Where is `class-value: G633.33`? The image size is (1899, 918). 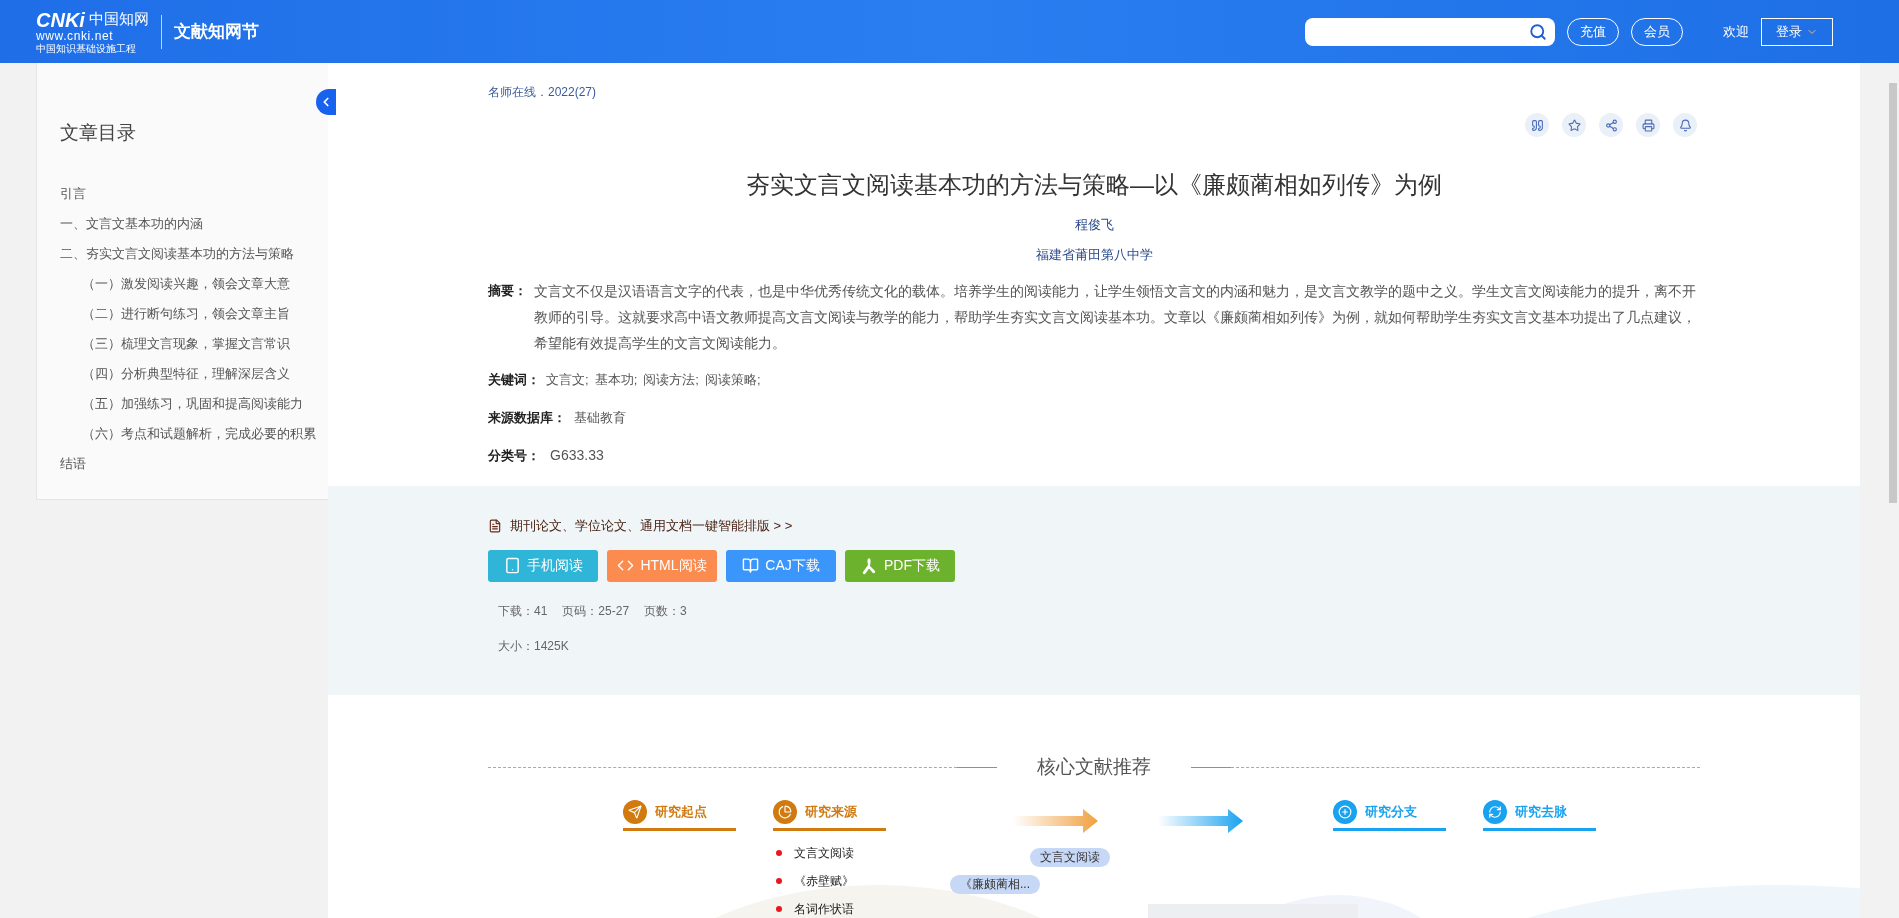 class-value: G633.33 is located at coordinates (577, 455).